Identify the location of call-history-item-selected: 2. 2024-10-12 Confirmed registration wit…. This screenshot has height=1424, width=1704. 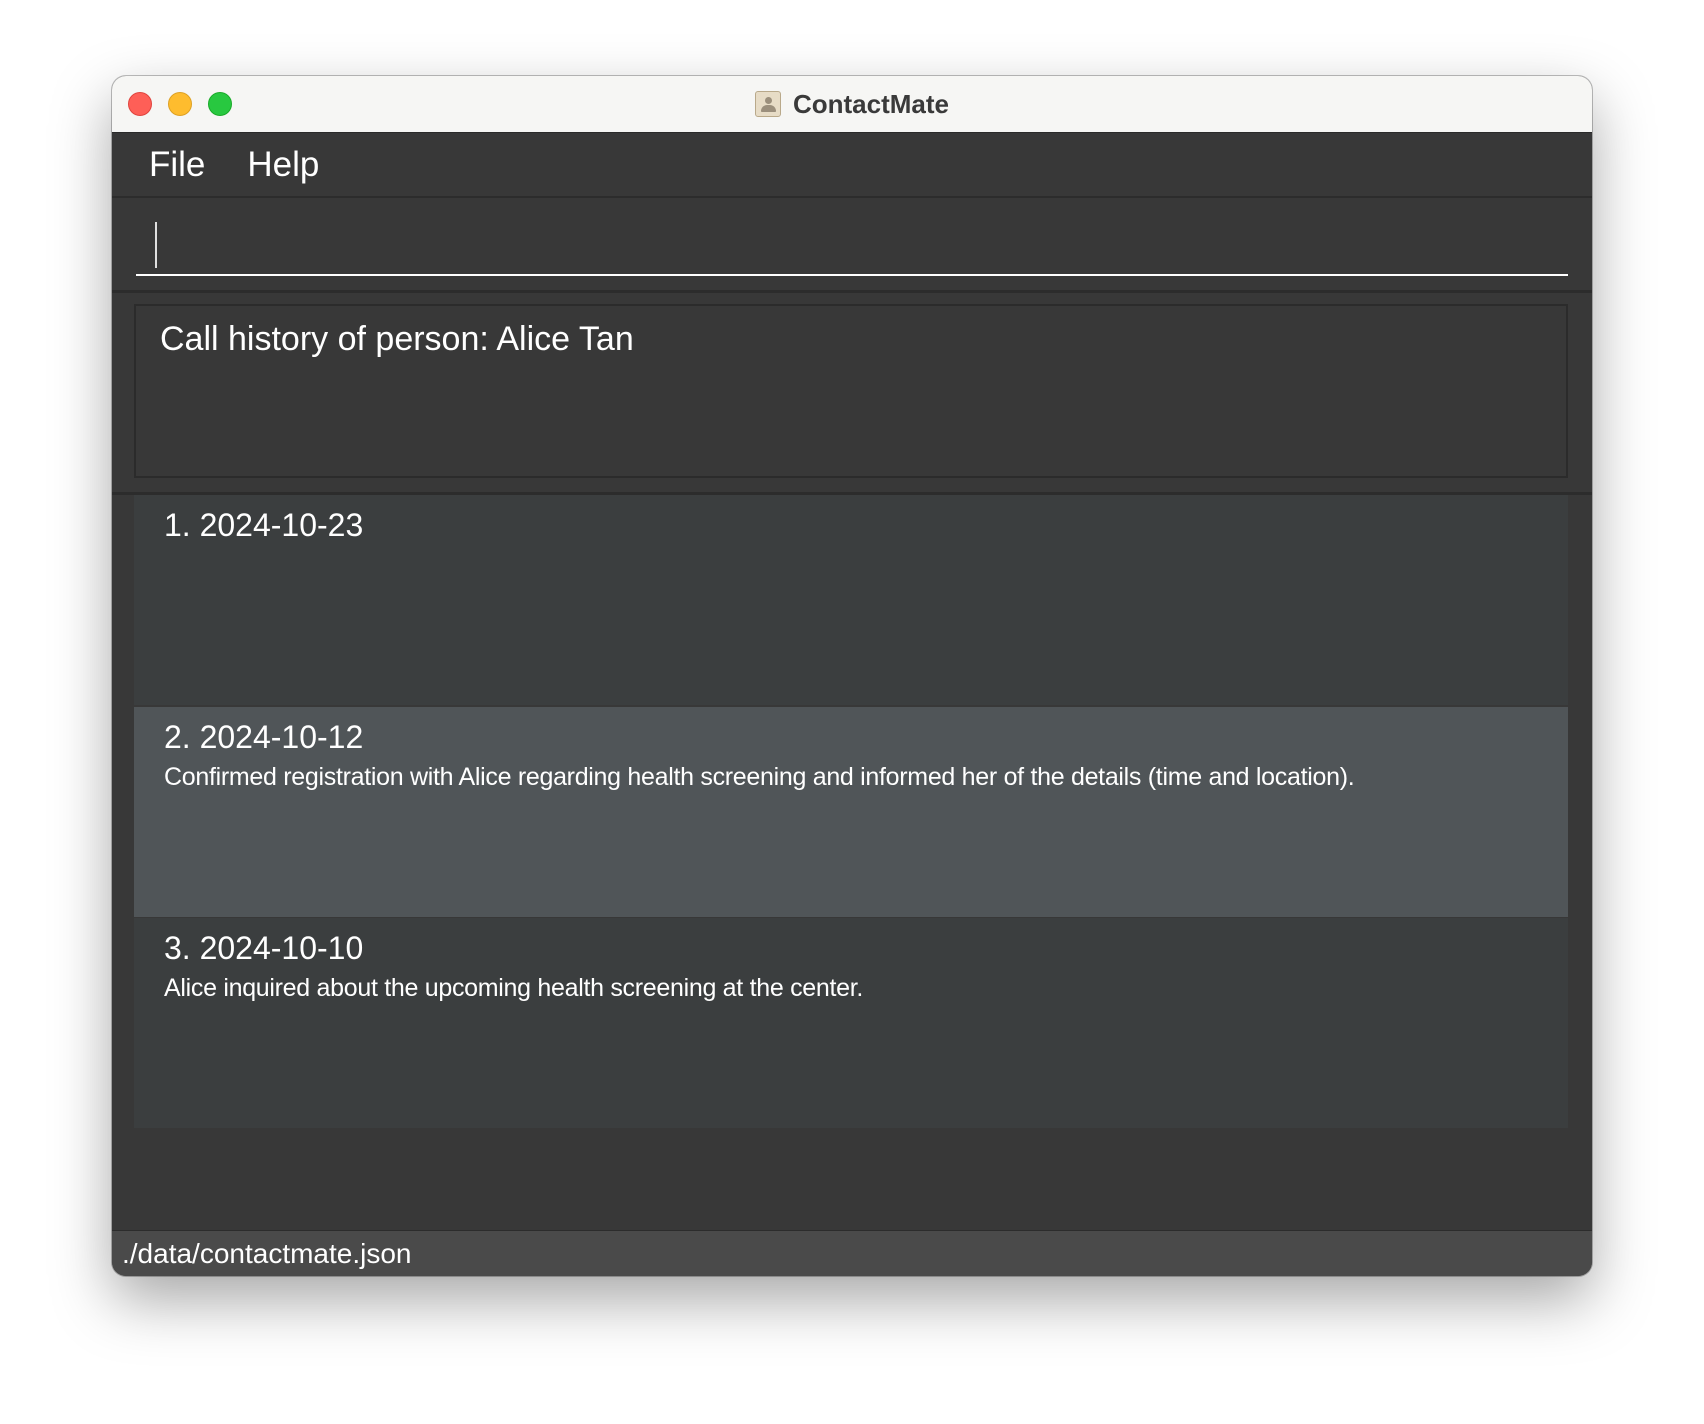
(851, 812).